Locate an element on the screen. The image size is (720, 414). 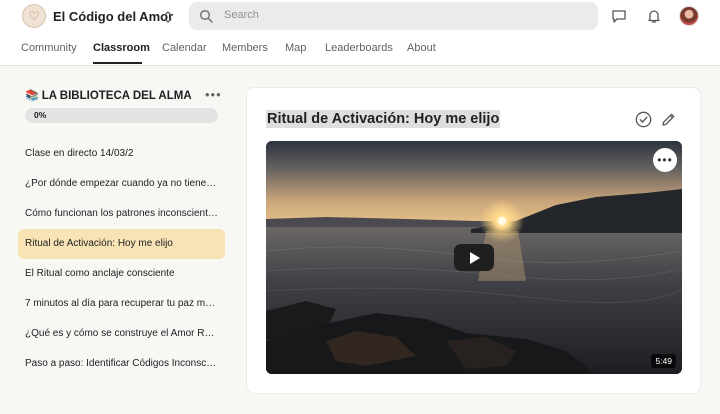
lesson-title: Ritual de Activación: Hoy me elijo is located at coordinates (383, 119).